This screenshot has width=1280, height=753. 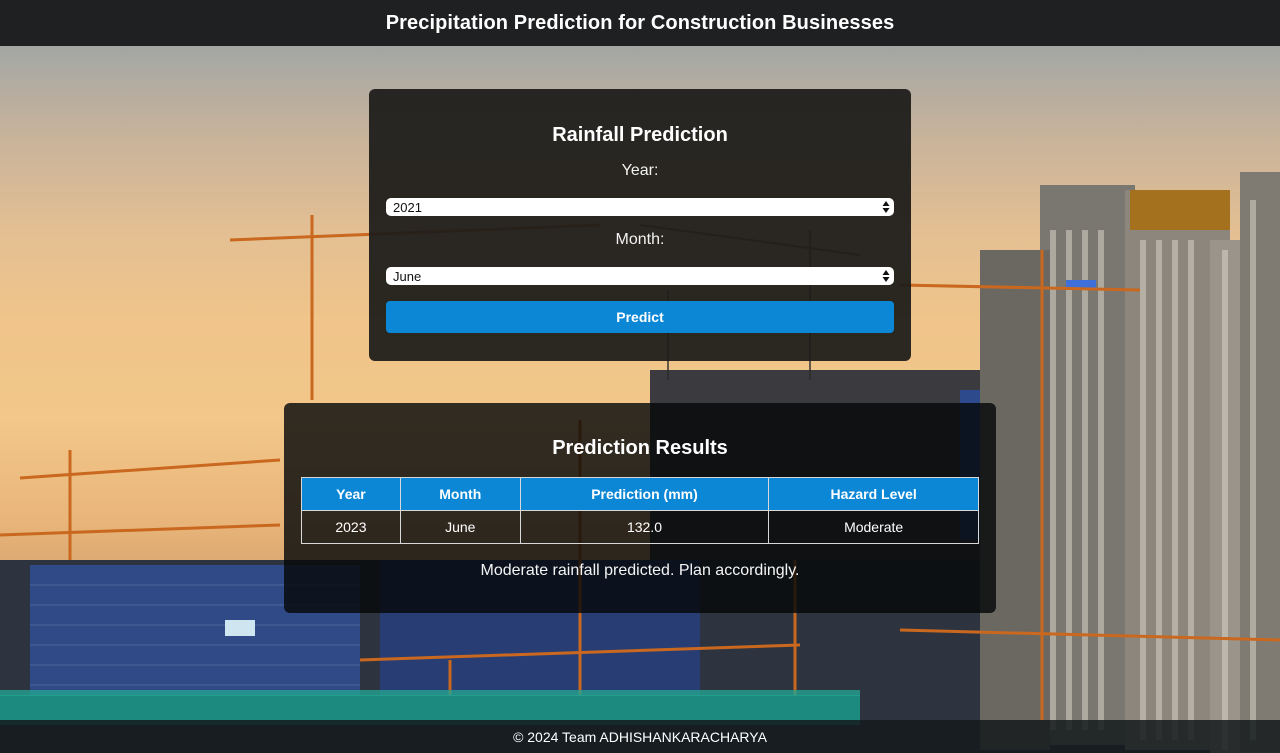 I want to click on column-header-month: Month, so click(x=460, y=494).